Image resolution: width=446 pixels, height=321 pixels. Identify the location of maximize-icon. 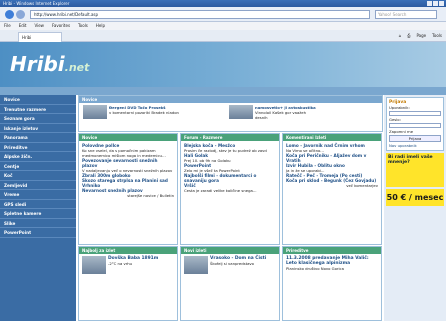
(435, 3).